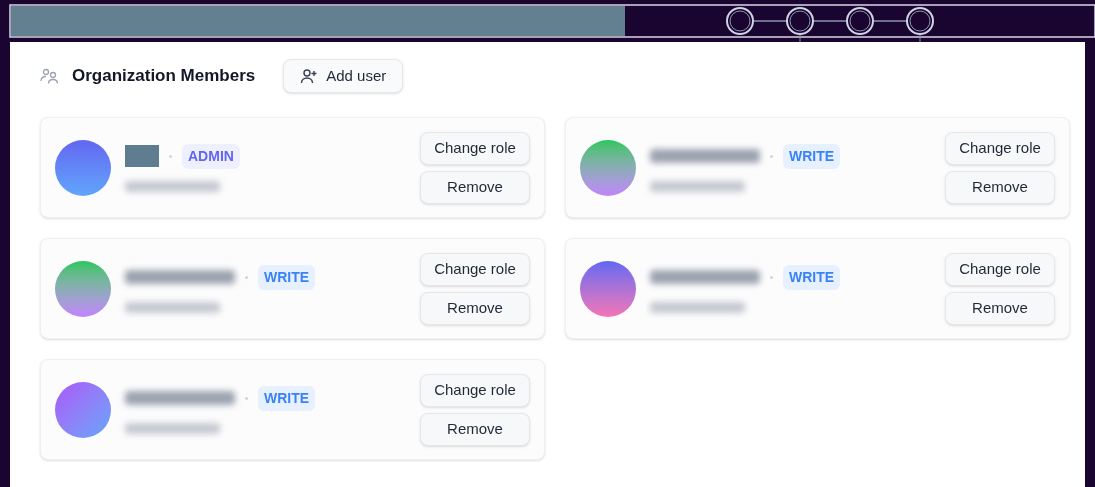 The height and width of the screenshot is (487, 1095). Describe the element at coordinates (211, 156) in the screenshot. I see `role-badge: ADMIN` at that location.